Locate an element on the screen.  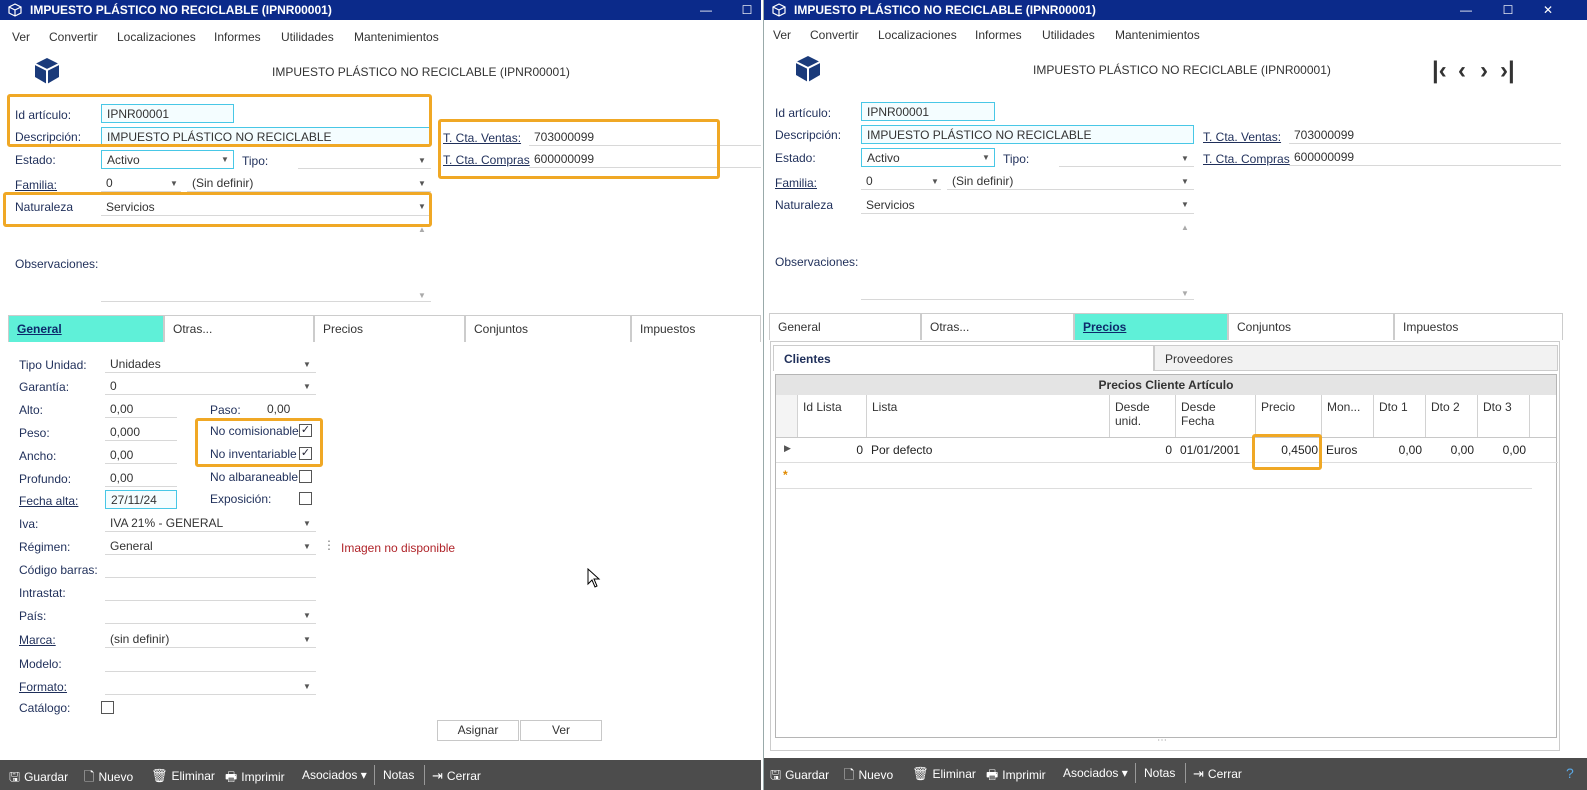
new-row: * is located at coordinates (1154, 476).